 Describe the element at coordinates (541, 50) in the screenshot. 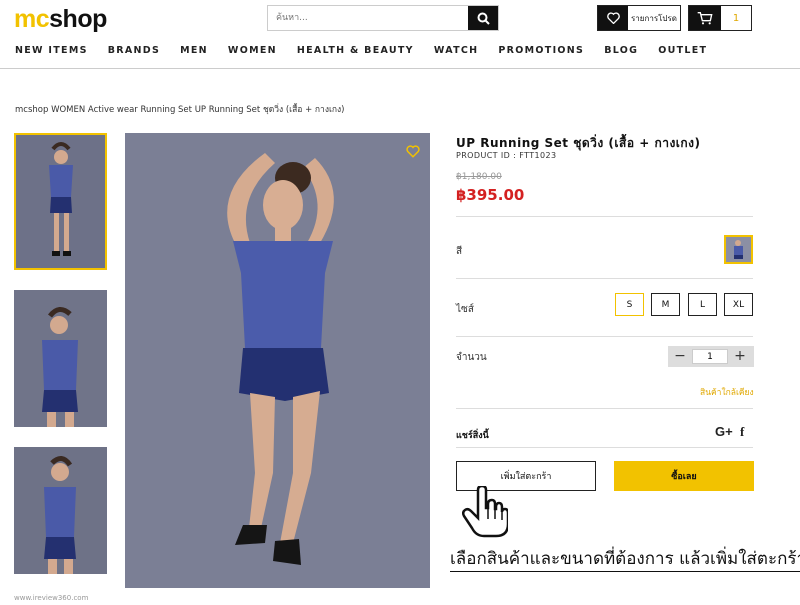

I see `nav-promotions: PROMOTIONS` at that location.